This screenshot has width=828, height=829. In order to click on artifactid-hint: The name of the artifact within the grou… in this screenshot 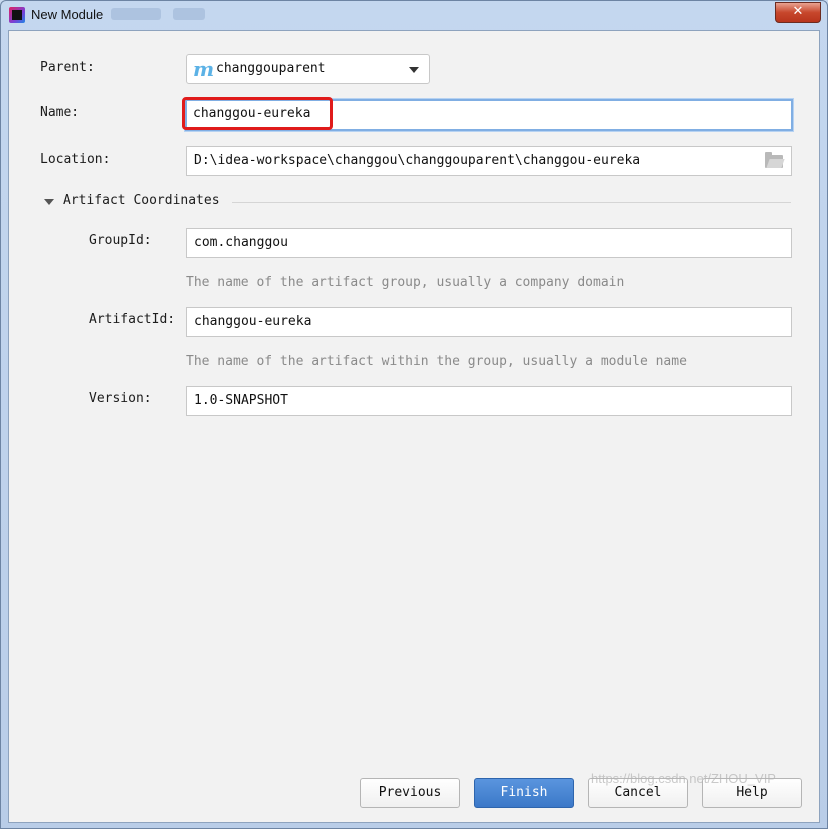, I will do `click(436, 361)`.